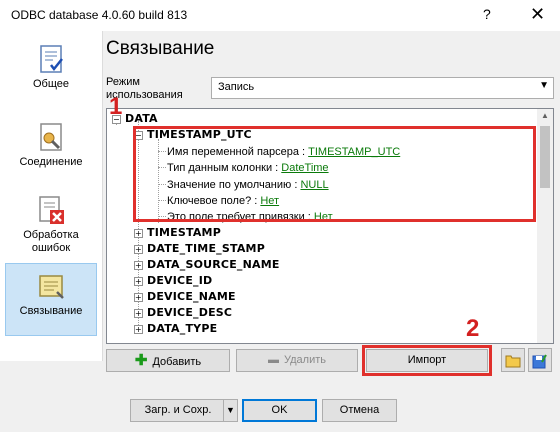 The height and width of the screenshot is (432, 560). What do you see at coordinates (273, 360) in the screenshot?
I see `minus-icon: ▬` at bounding box center [273, 360].